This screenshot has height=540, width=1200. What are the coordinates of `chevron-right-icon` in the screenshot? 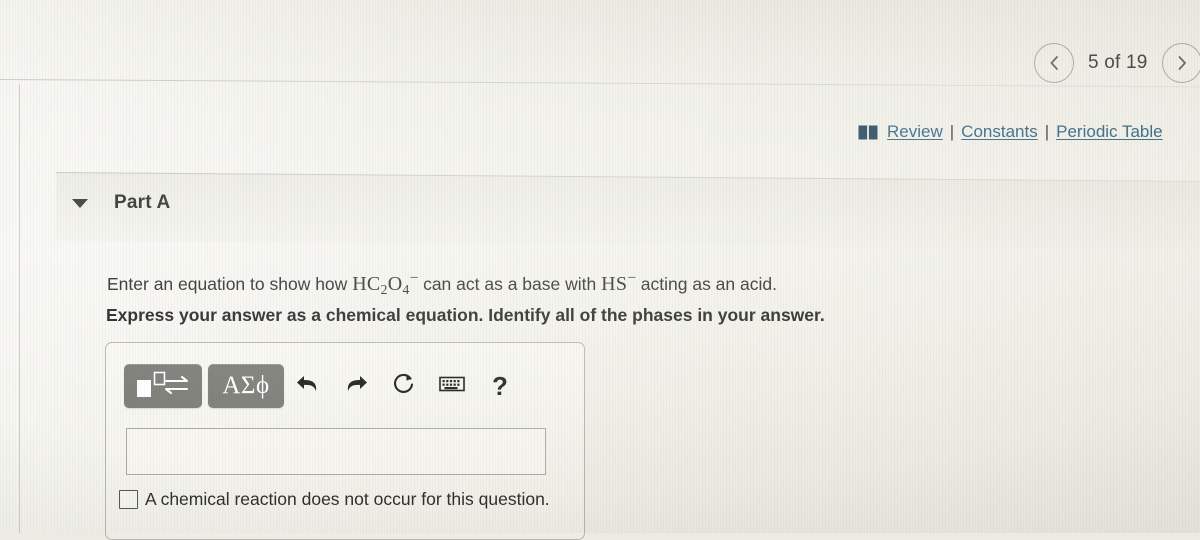 It's located at (1182, 63).